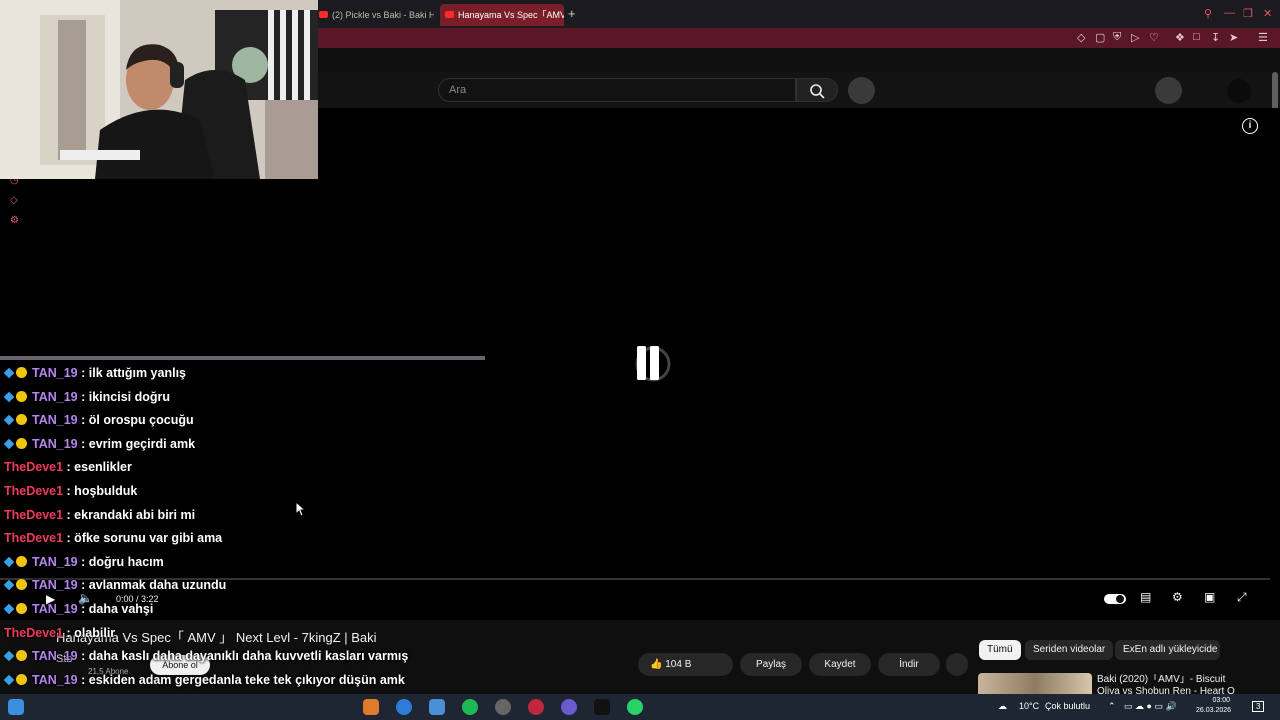  What do you see at coordinates (300, 509) in the screenshot?
I see `mouse-cursor` at bounding box center [300, 509].